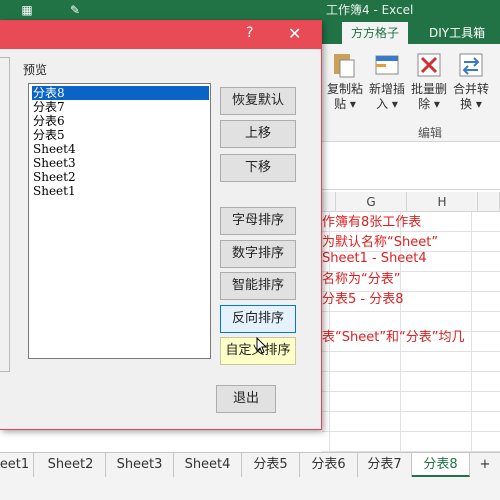 The height and width of the screenshot is (500, 500). Describe the element at coordinates (345, 81) in the screenshot. I see `paste-button: 复制粘 贴 ▾` at that location.